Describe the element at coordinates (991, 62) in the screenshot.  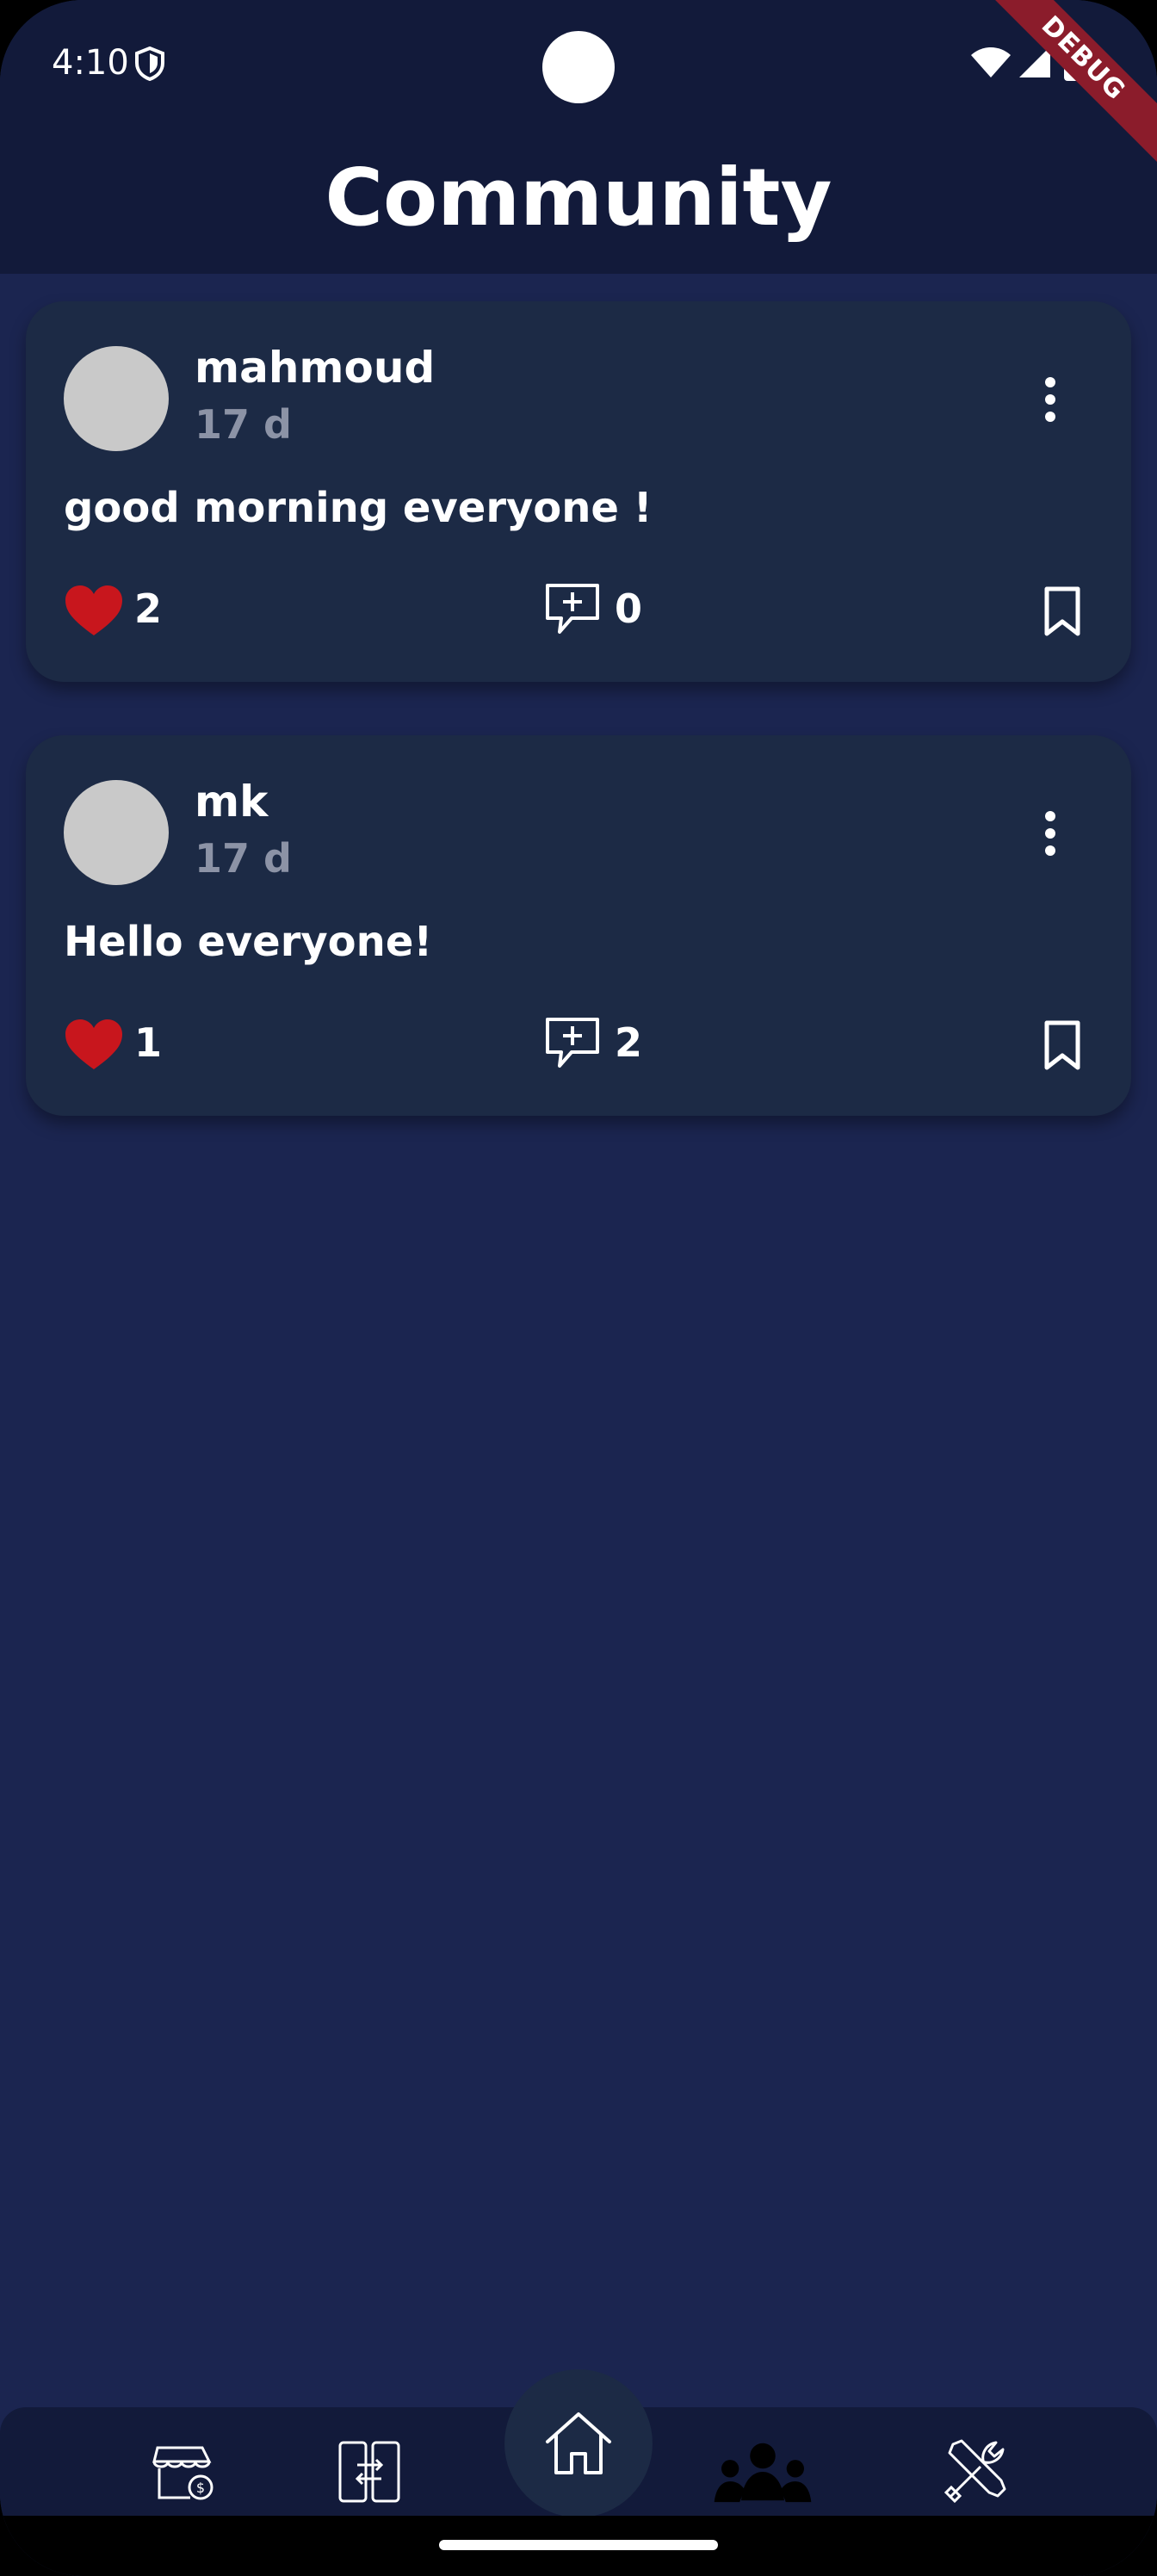
I see `wifi-icon` at that location.